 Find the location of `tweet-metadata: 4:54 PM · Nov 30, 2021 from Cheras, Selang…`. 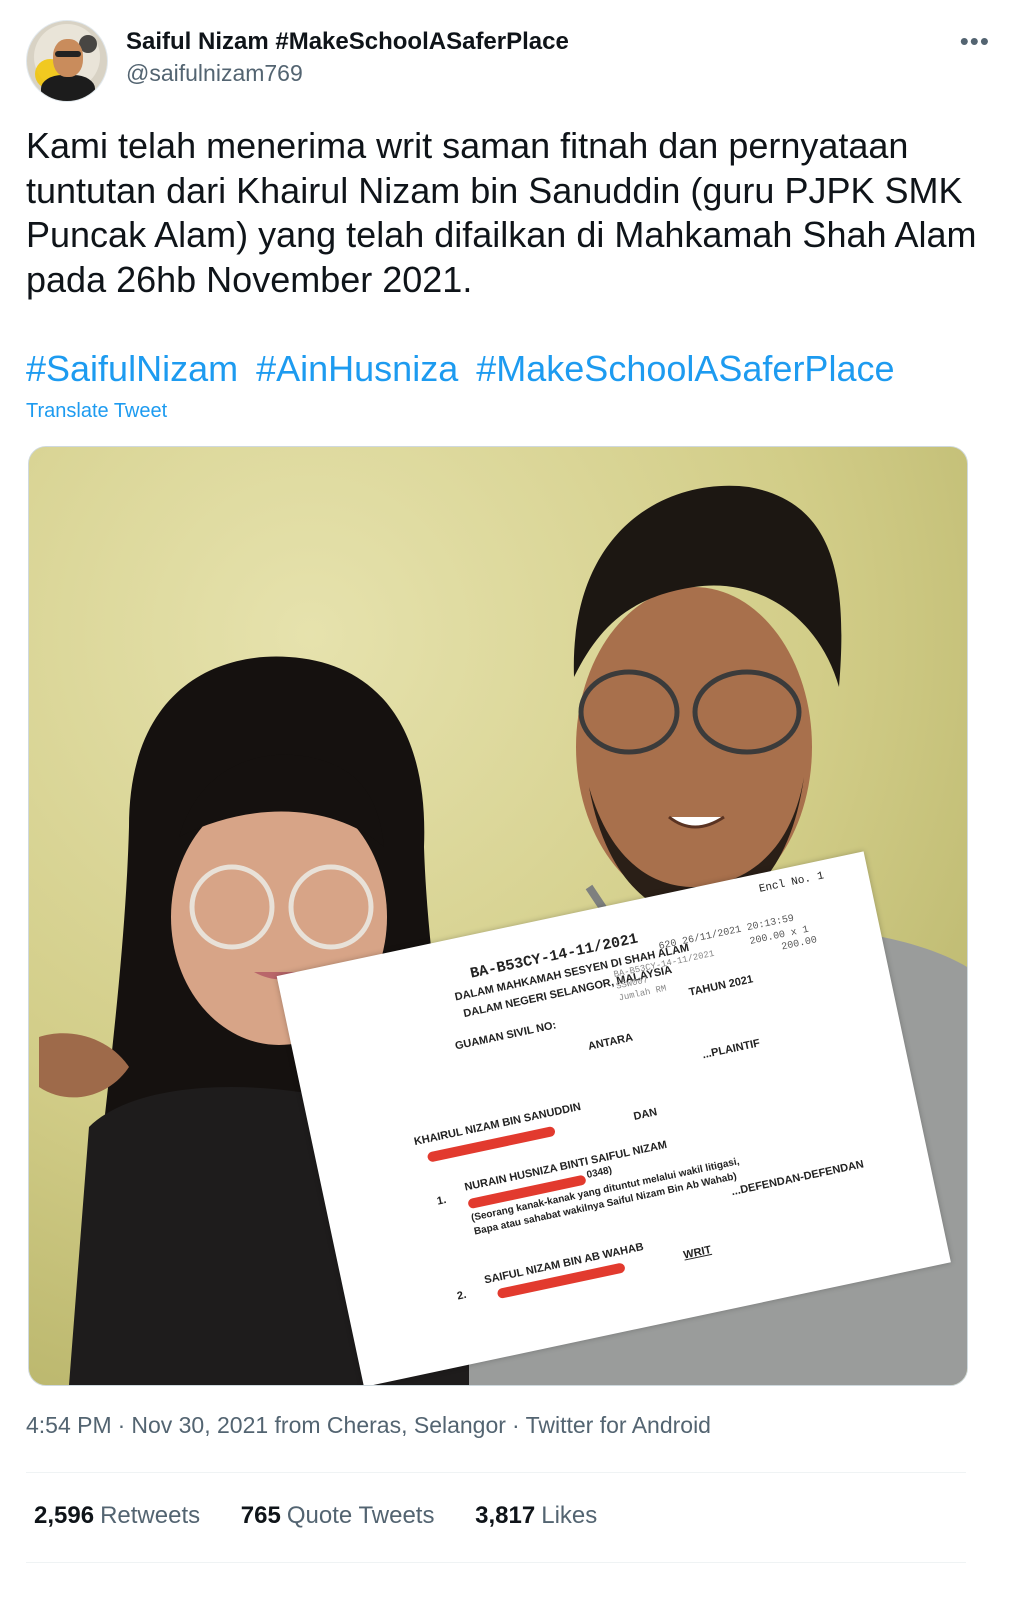

tweet-metadata: 4:54 PM · Nov 30, 2021 from Cheras, Selang… is located at coordinates (368, 1425).